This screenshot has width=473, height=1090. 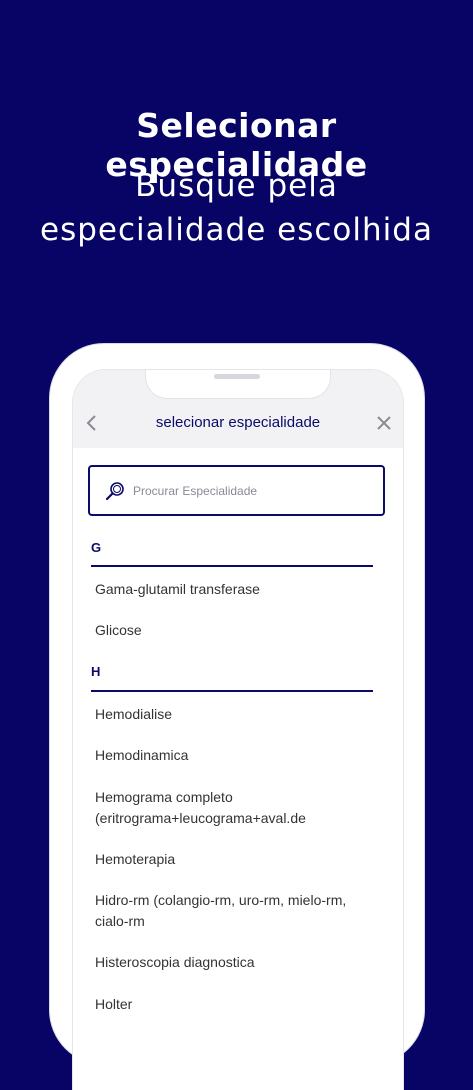 I want to click on list-item: Histeroscopia diagnostica, so click(x=230, y=962).